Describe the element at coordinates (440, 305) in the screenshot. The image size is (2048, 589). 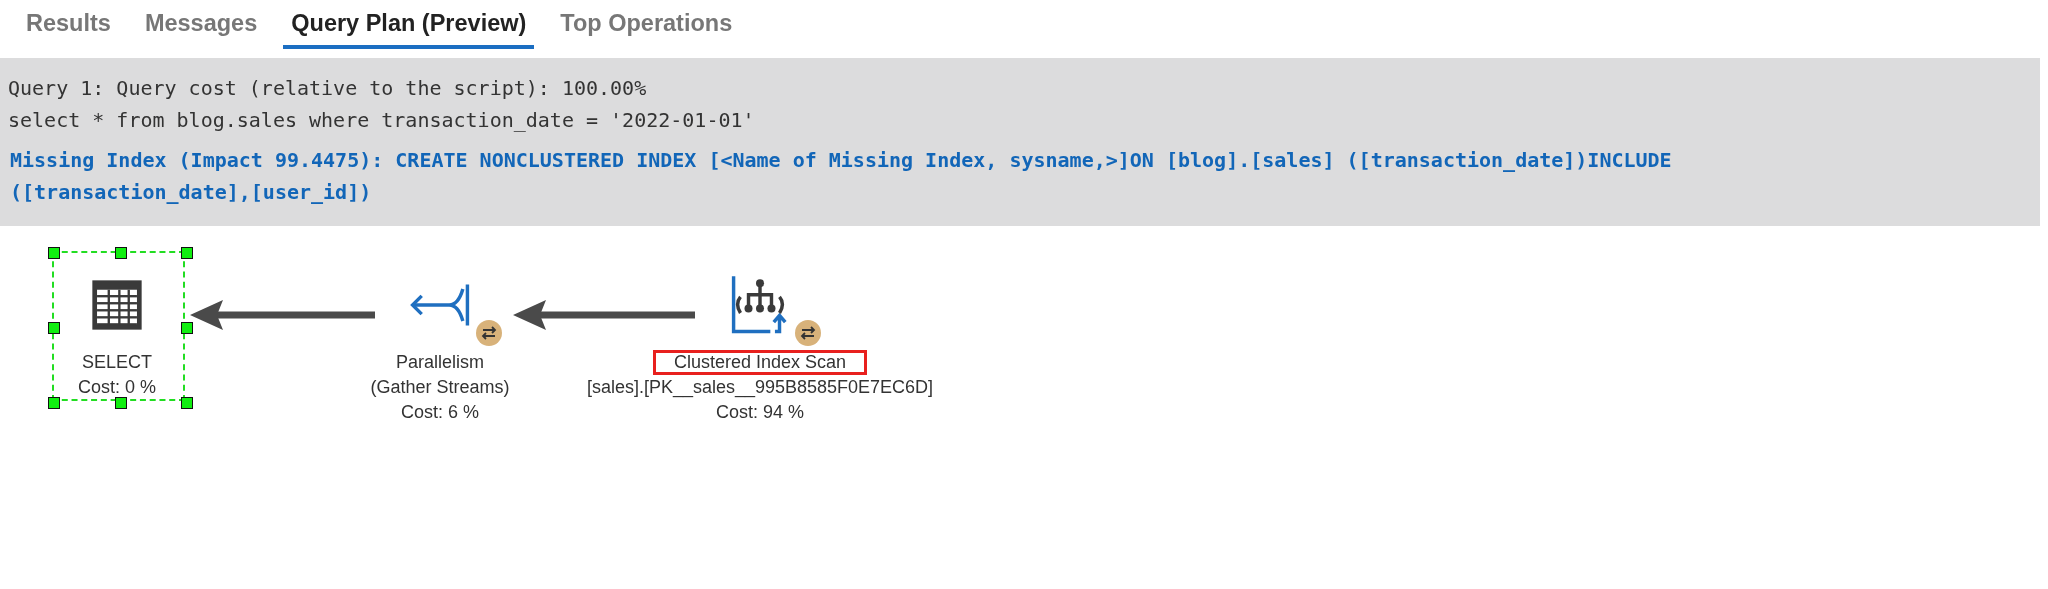
I see `fork-arrow-icon` at that location.